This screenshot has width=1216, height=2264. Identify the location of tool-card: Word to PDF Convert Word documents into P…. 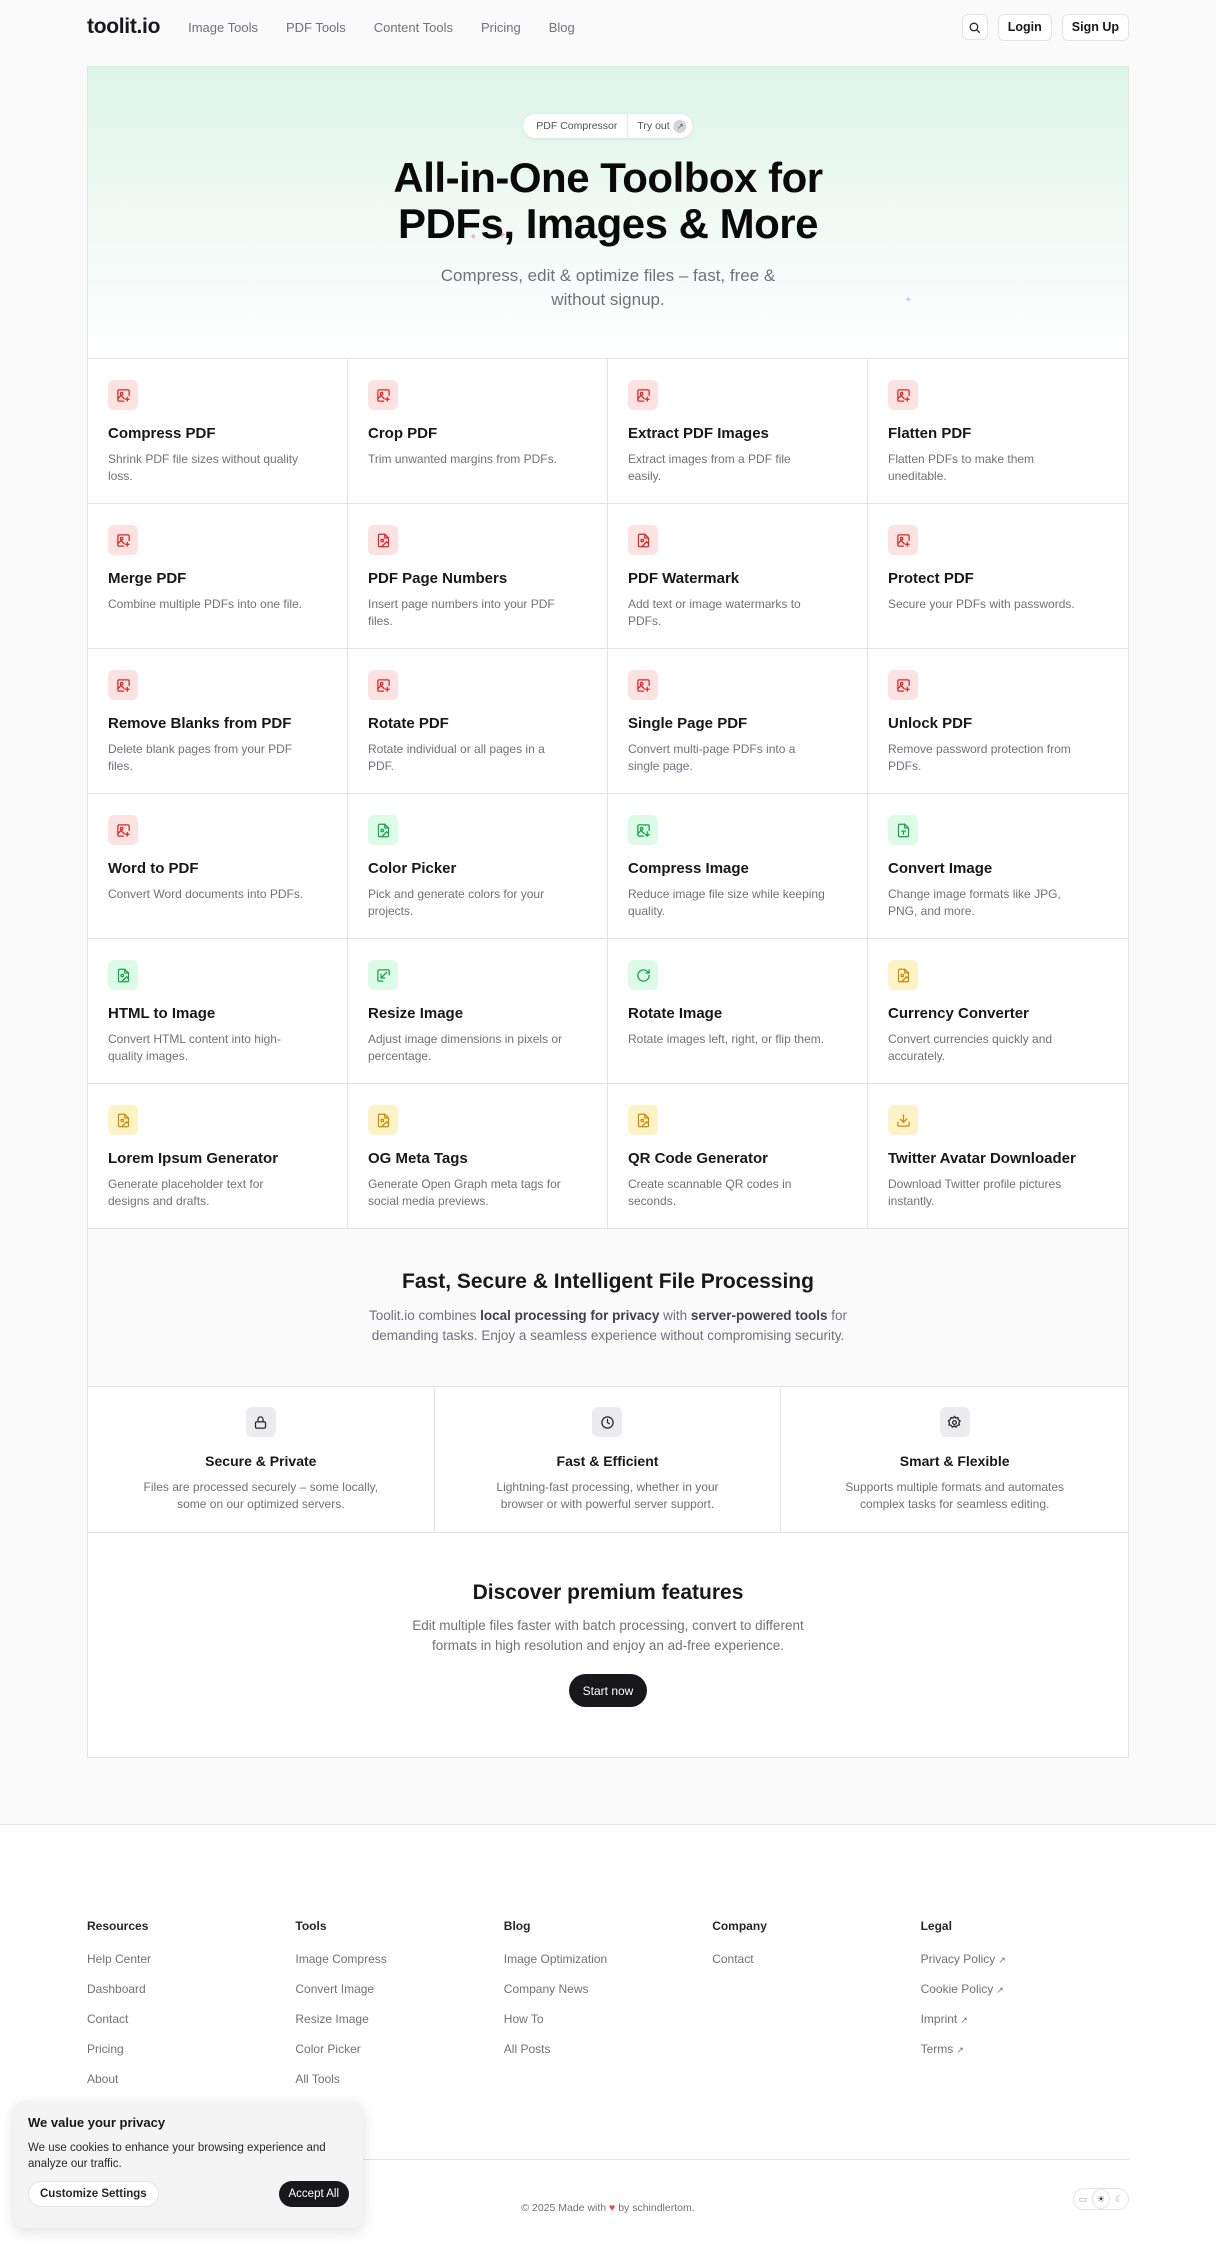
(218, 866).